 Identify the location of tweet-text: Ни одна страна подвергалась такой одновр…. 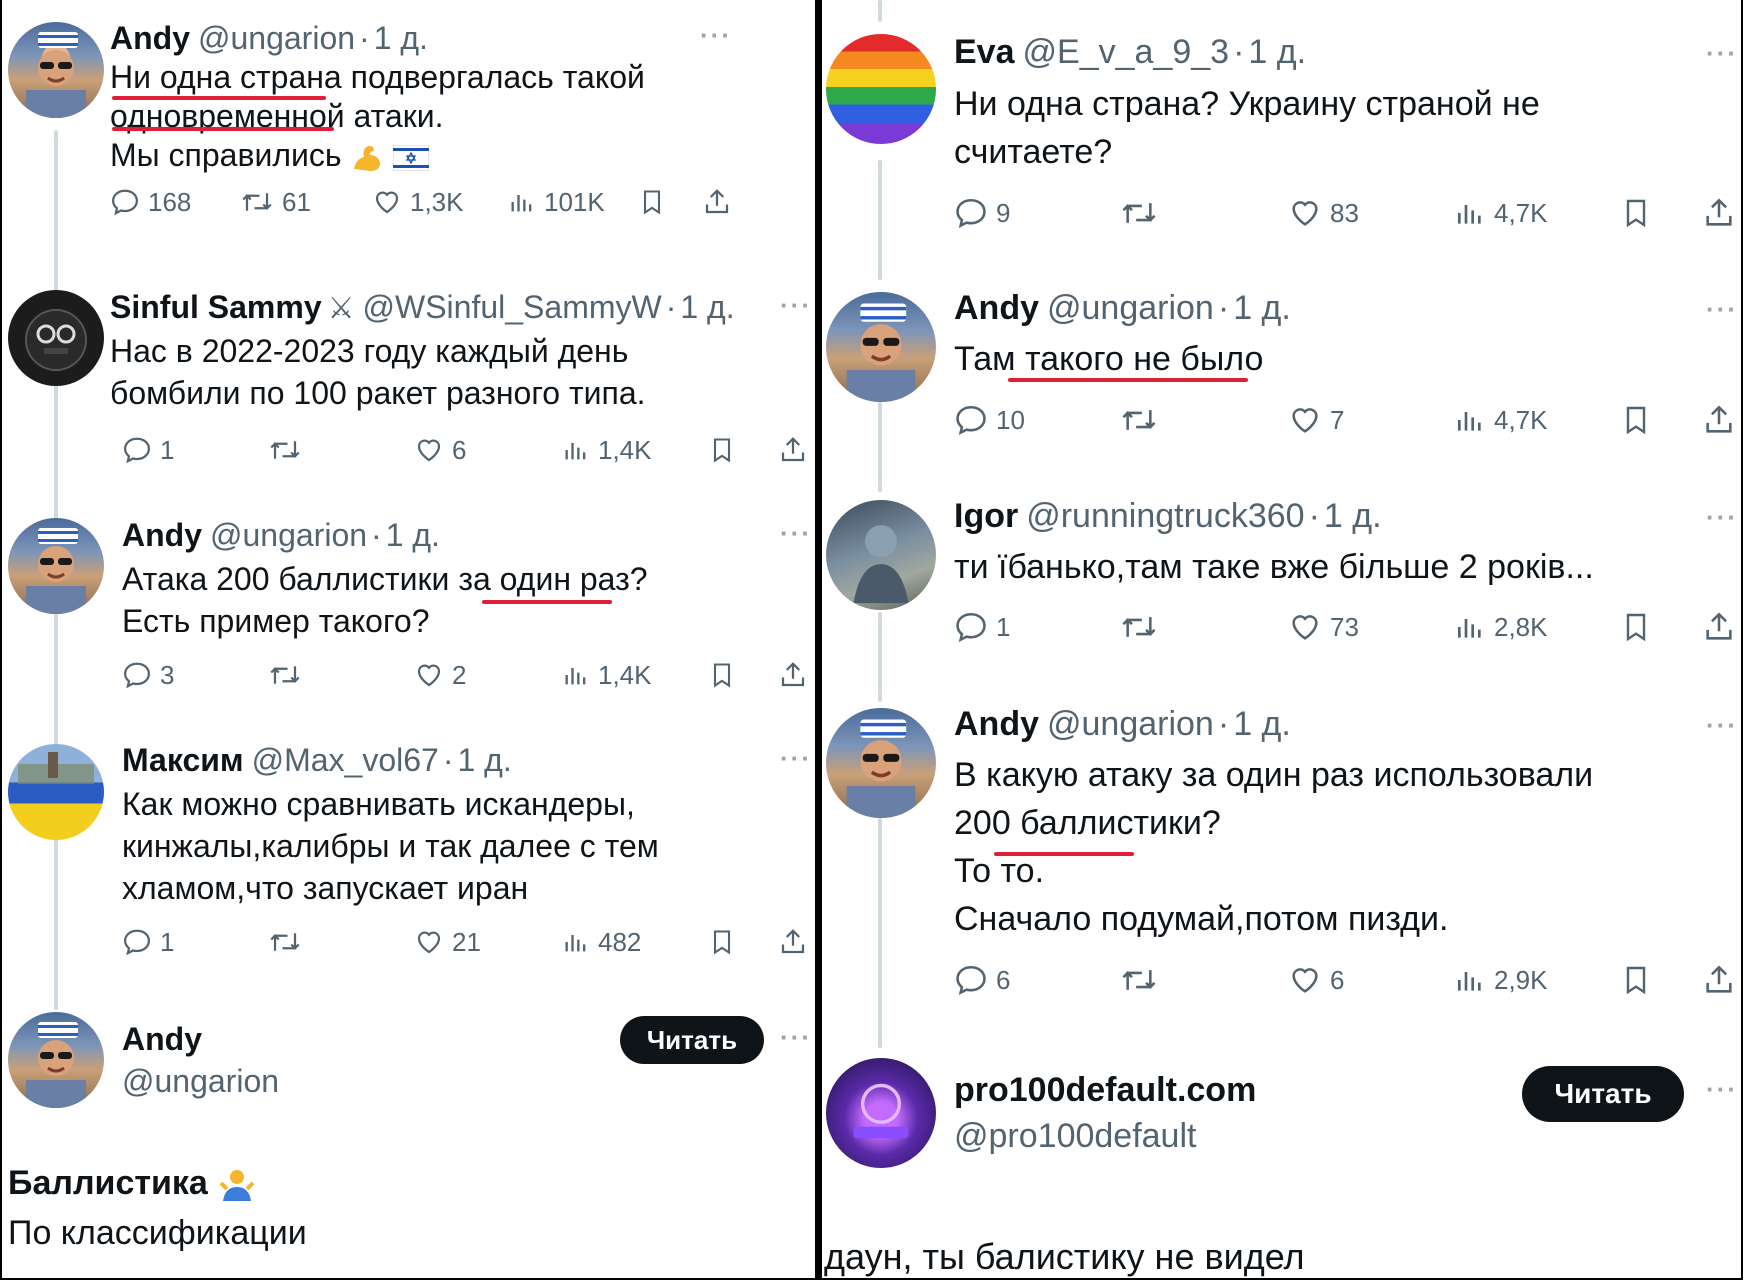
(377, 116).